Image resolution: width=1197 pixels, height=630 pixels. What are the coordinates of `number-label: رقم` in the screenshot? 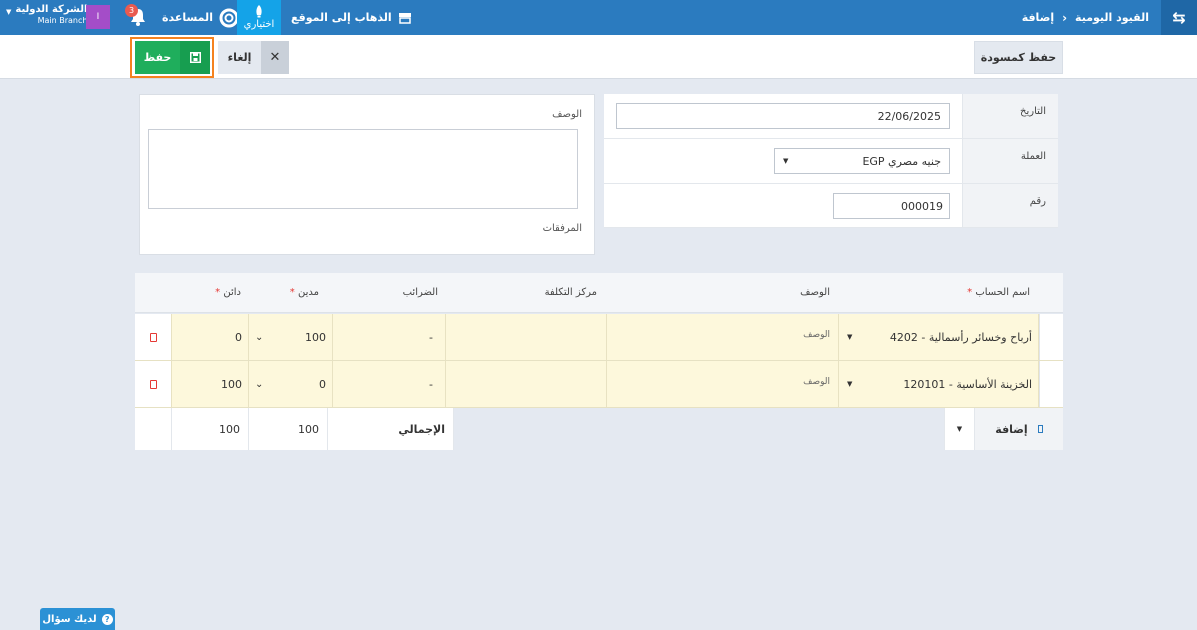 It's located at (1010, 205).